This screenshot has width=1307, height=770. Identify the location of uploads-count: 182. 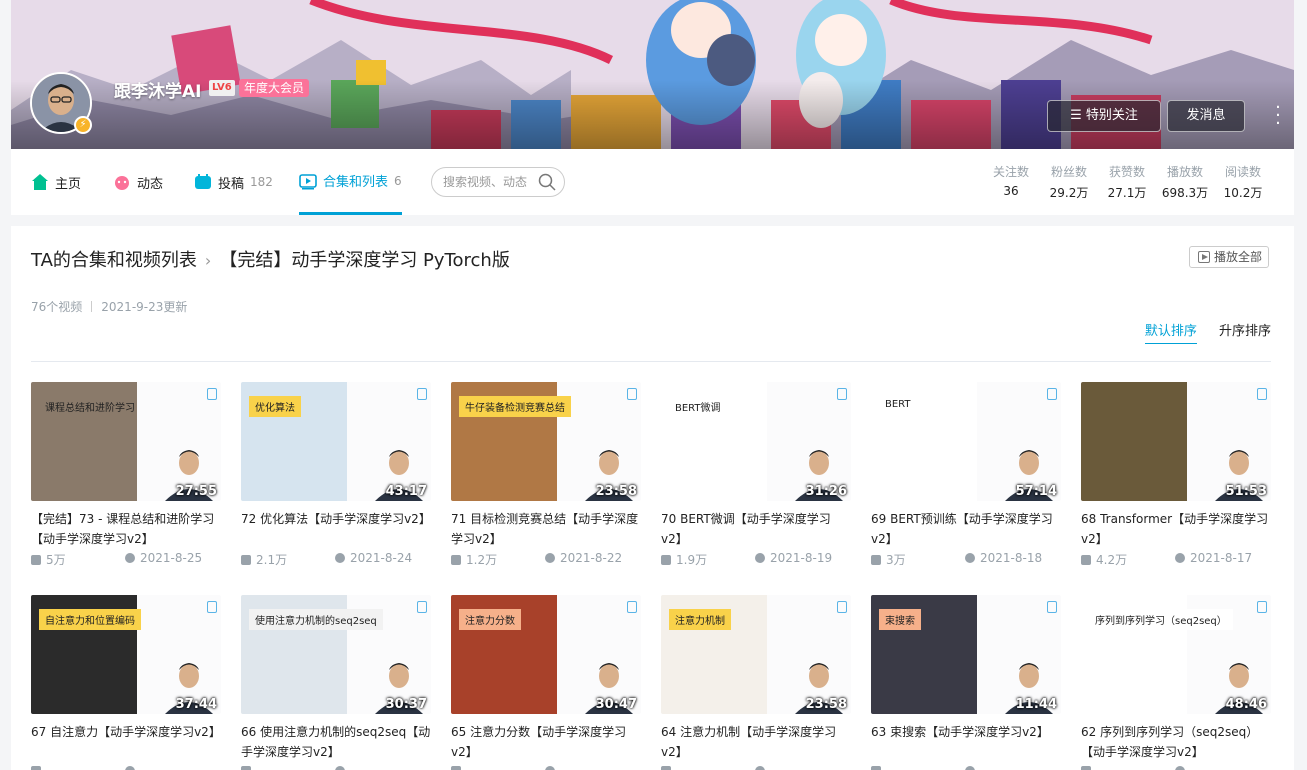
(261, 182).